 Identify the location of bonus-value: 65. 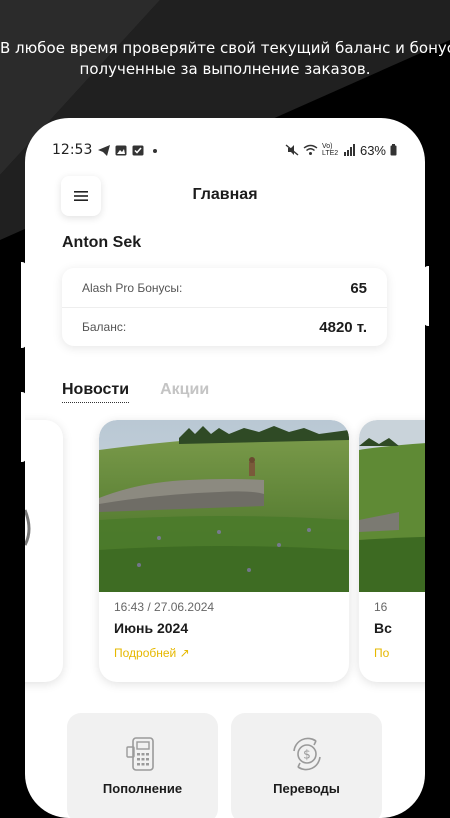
(358, 288).